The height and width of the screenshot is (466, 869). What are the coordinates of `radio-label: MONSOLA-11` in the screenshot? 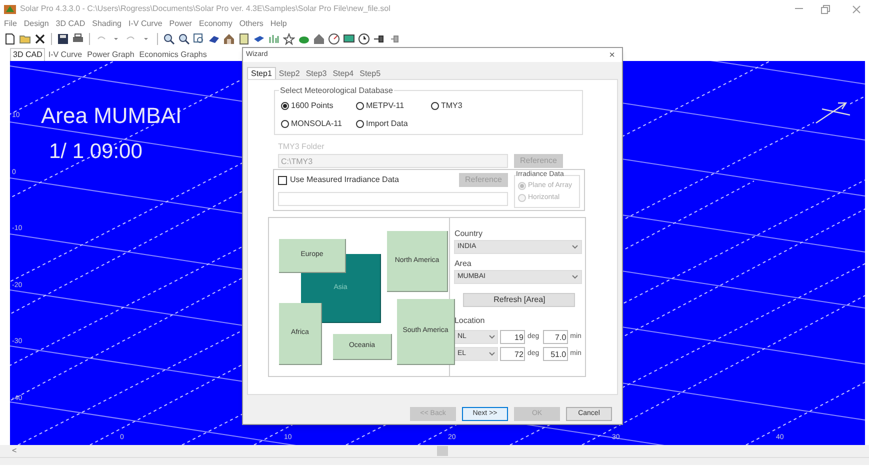 It's located at (316, 124).